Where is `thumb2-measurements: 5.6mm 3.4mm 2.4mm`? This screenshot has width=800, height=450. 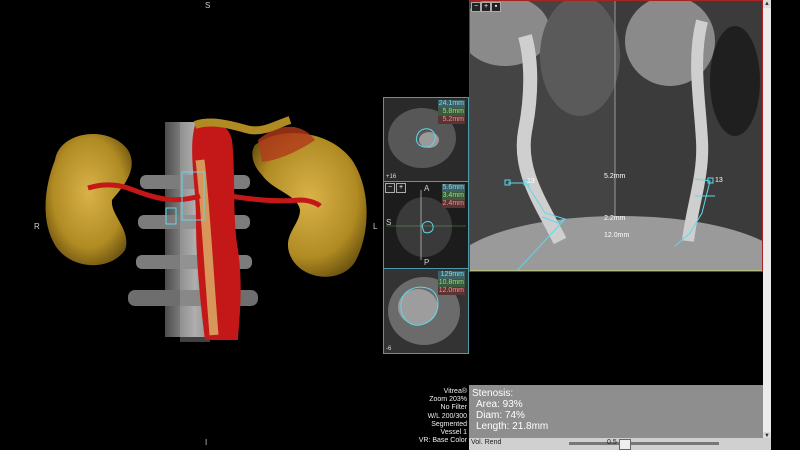
thumb2-measurements: 5.6mm 3.4mm 2.4mm is located at coordinates (453, 196).